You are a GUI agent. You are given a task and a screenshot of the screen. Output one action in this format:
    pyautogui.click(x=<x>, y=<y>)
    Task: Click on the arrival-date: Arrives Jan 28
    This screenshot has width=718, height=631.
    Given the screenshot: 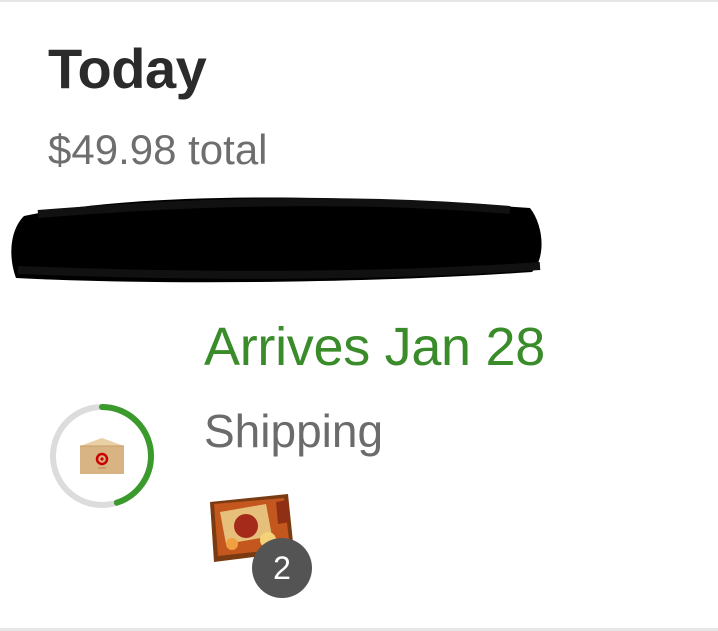 What is the action you would take?
    pyautogui.click(x=374, y=347)
    